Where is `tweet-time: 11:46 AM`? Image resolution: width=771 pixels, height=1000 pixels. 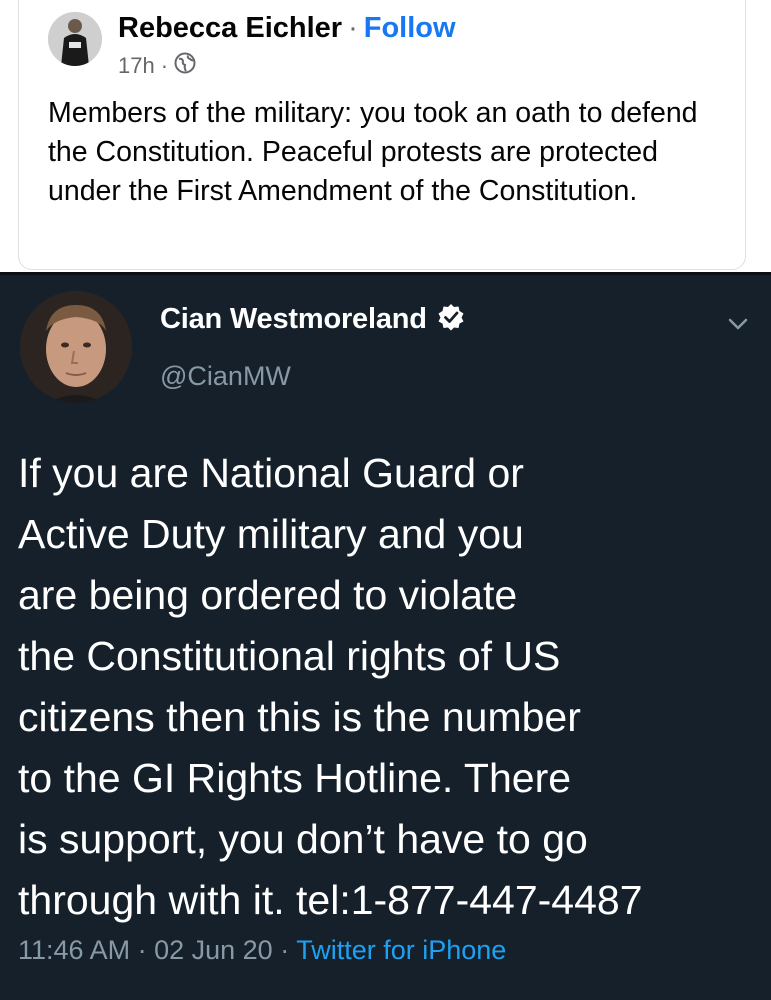 tweet-time: 11:46 AM is located at coordinates (74, 950).